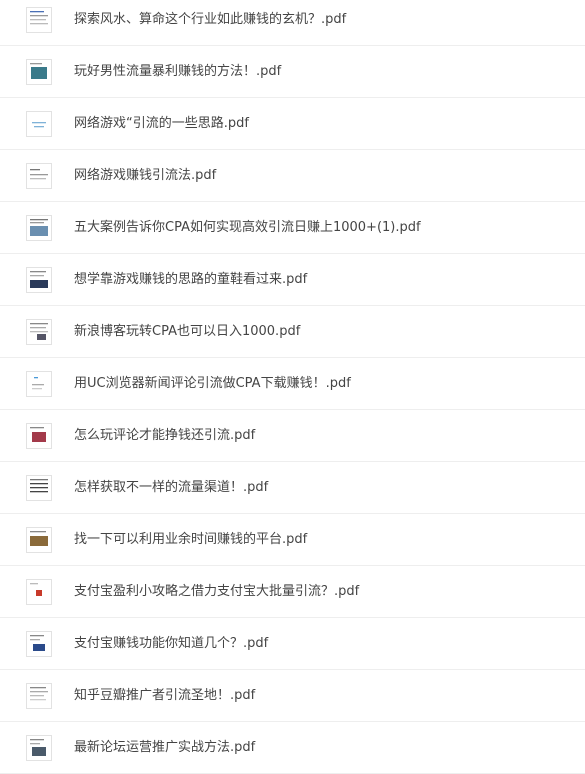 The width and height of the screenshot is (585, 774). I want to click on file-name: 网络游戏赚钱引流法.pdf, so click(145, 175).